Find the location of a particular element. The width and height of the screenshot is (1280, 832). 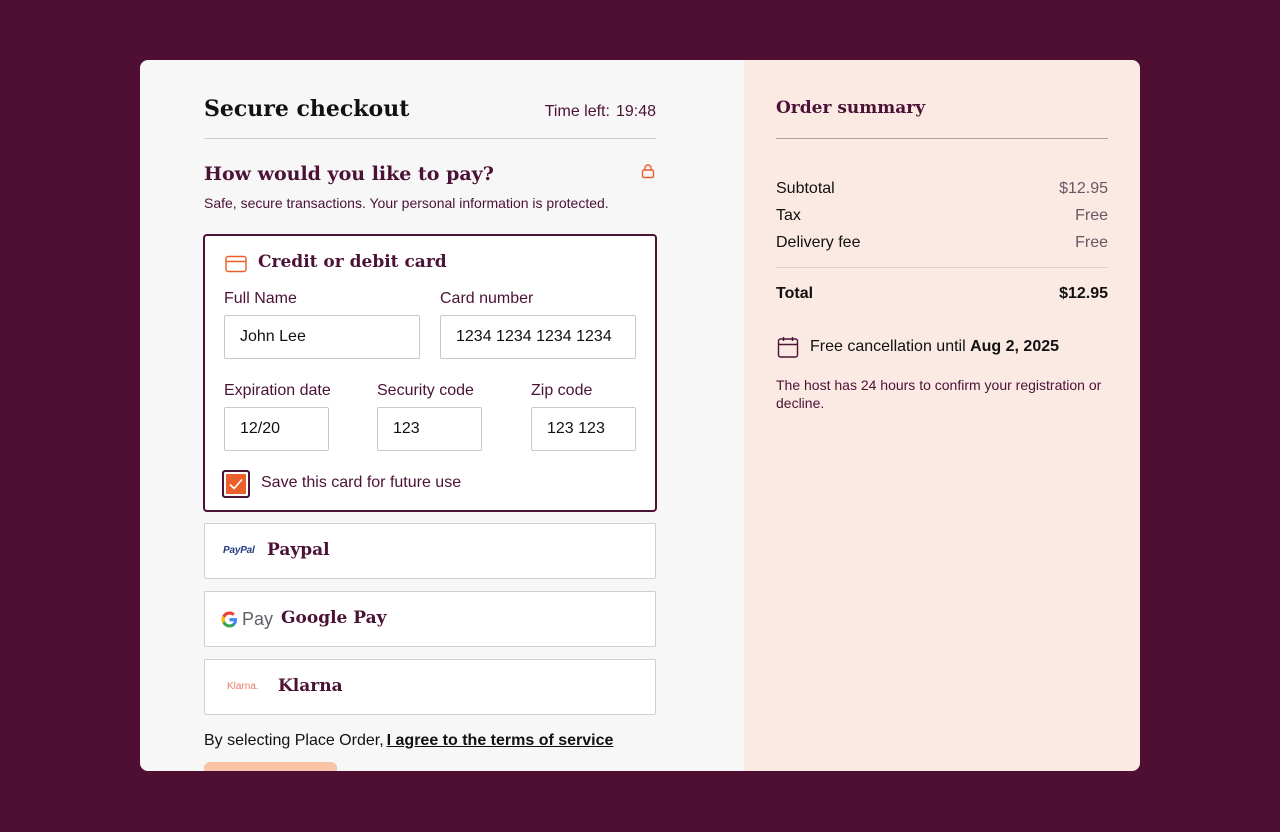

paypal-logo: PayPal is located at coordinates (239, 550).